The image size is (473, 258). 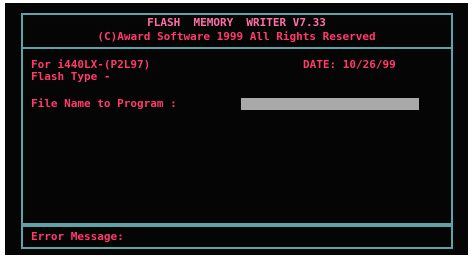 I want to click on file-name-label: File Name to Program :, so click(x=104, y=103).